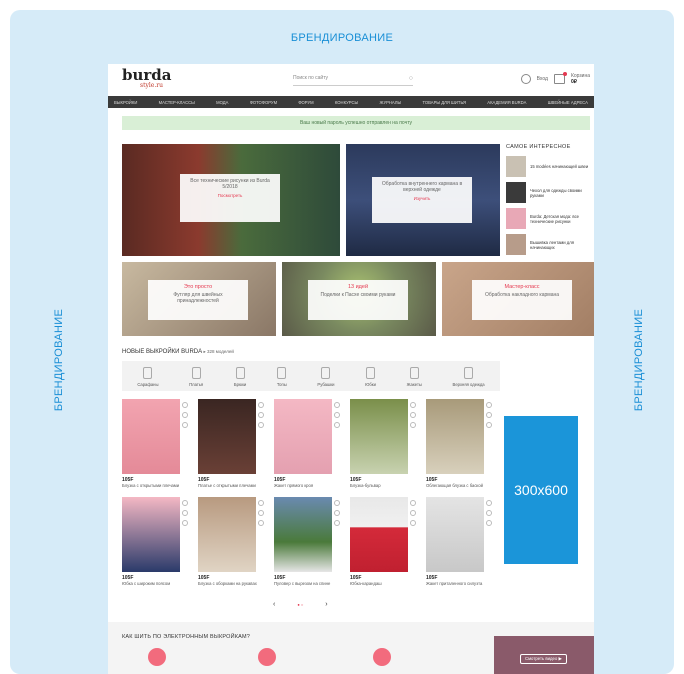 The height and width of the screenshot is (674, 684). Describe the element at coordinates (550, 192) in the screenshot. I see `sidebar-item: Чехол для одежды своими руками` at that location.